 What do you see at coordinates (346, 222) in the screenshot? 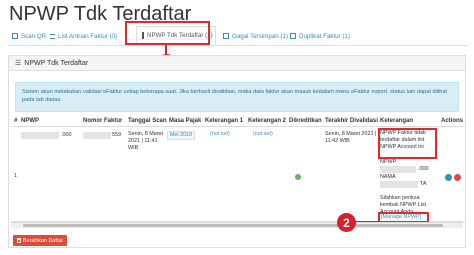
I see `callout-two: 2` at bounding box center [346, 222].